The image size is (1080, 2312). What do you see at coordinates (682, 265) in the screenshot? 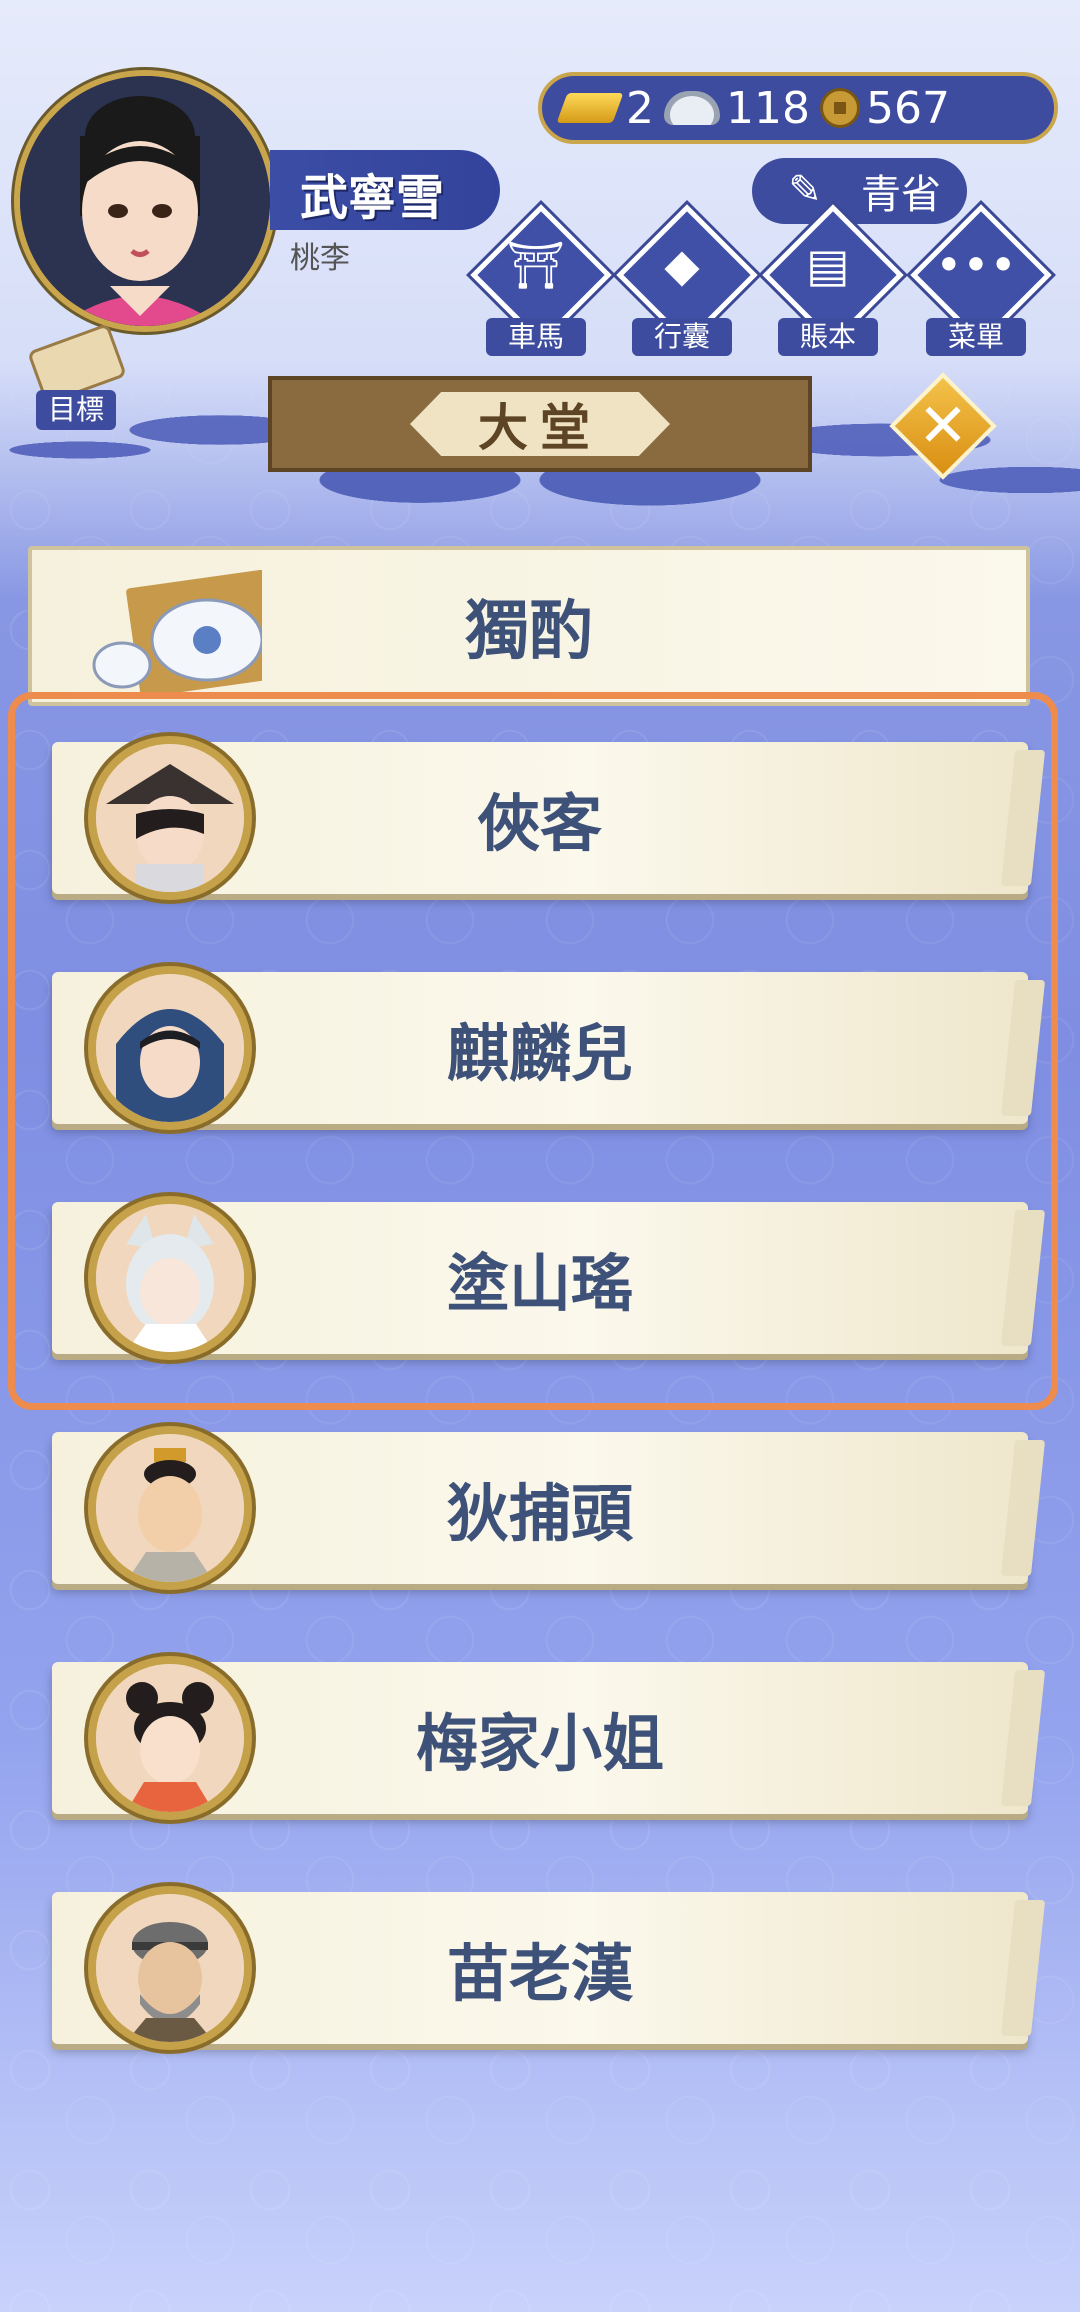
I see `bag-icon: ◆` at bounding box center [682, 265].